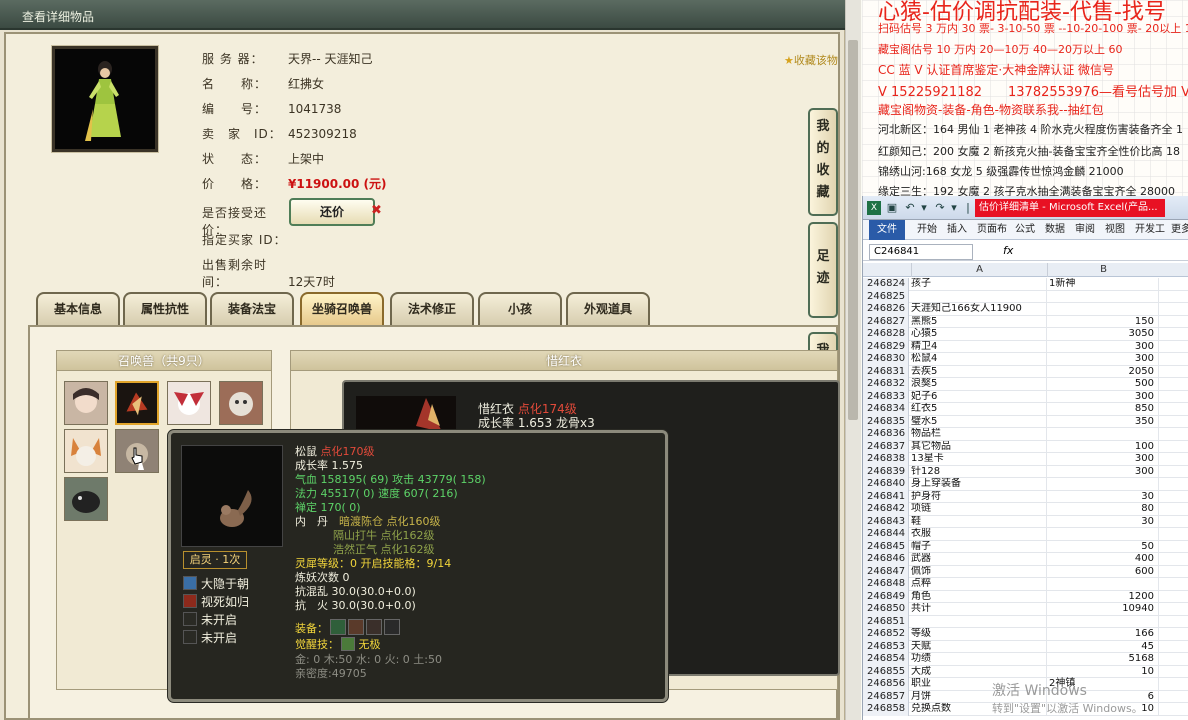 The image size is (1188, 720). What do you see at coordinates (1103, 421) in the screenshot?
I see `cell-b: 350` at bounding box center [1103, 421].